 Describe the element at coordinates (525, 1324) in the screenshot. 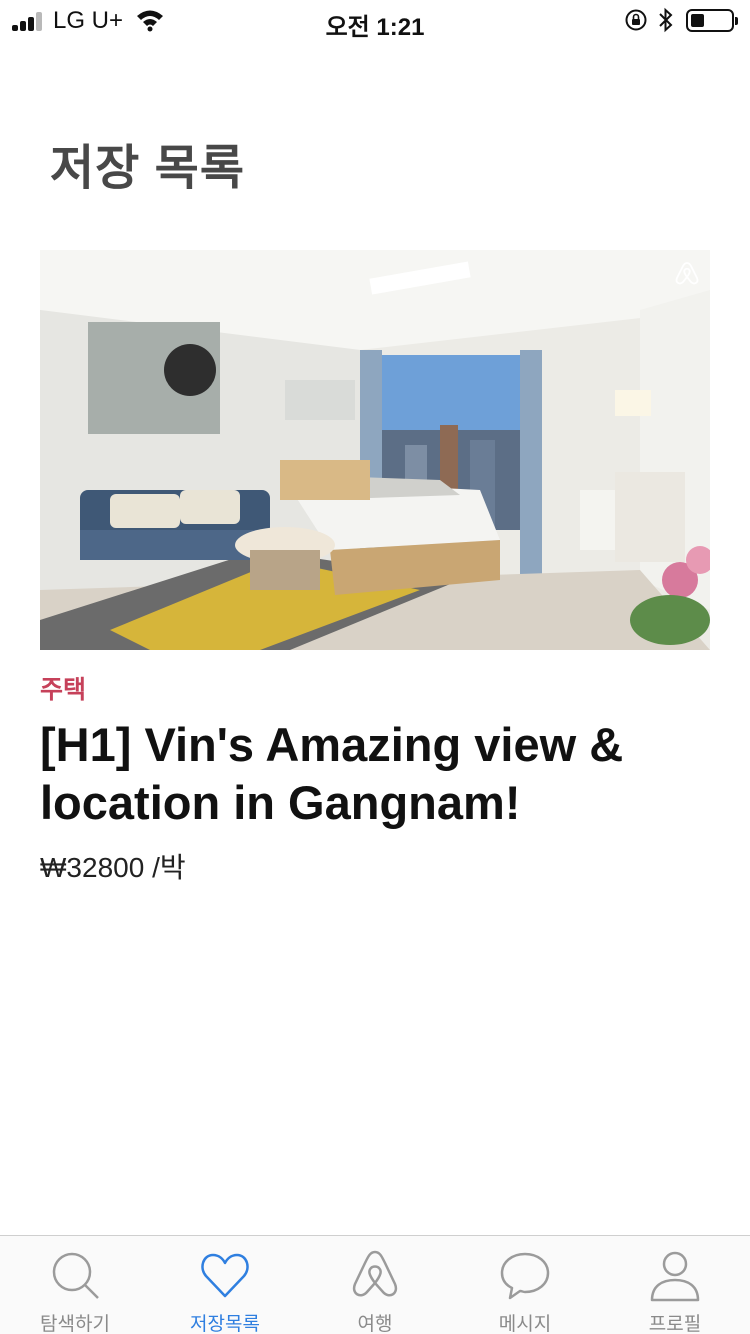

I see `tab-label: 메시지` at that location.